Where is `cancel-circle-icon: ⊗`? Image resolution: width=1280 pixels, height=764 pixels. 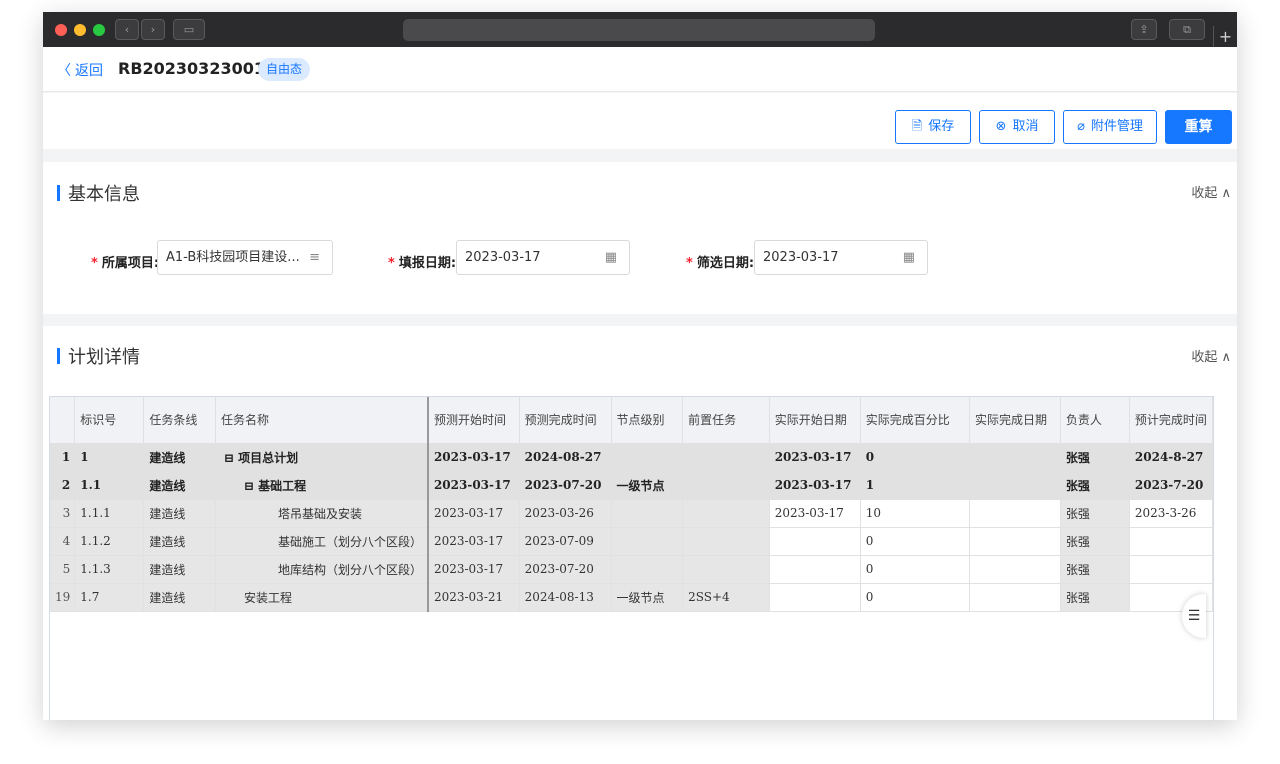 cancel-circle-icon: ⊗ is located at coordinates (1001, 126).